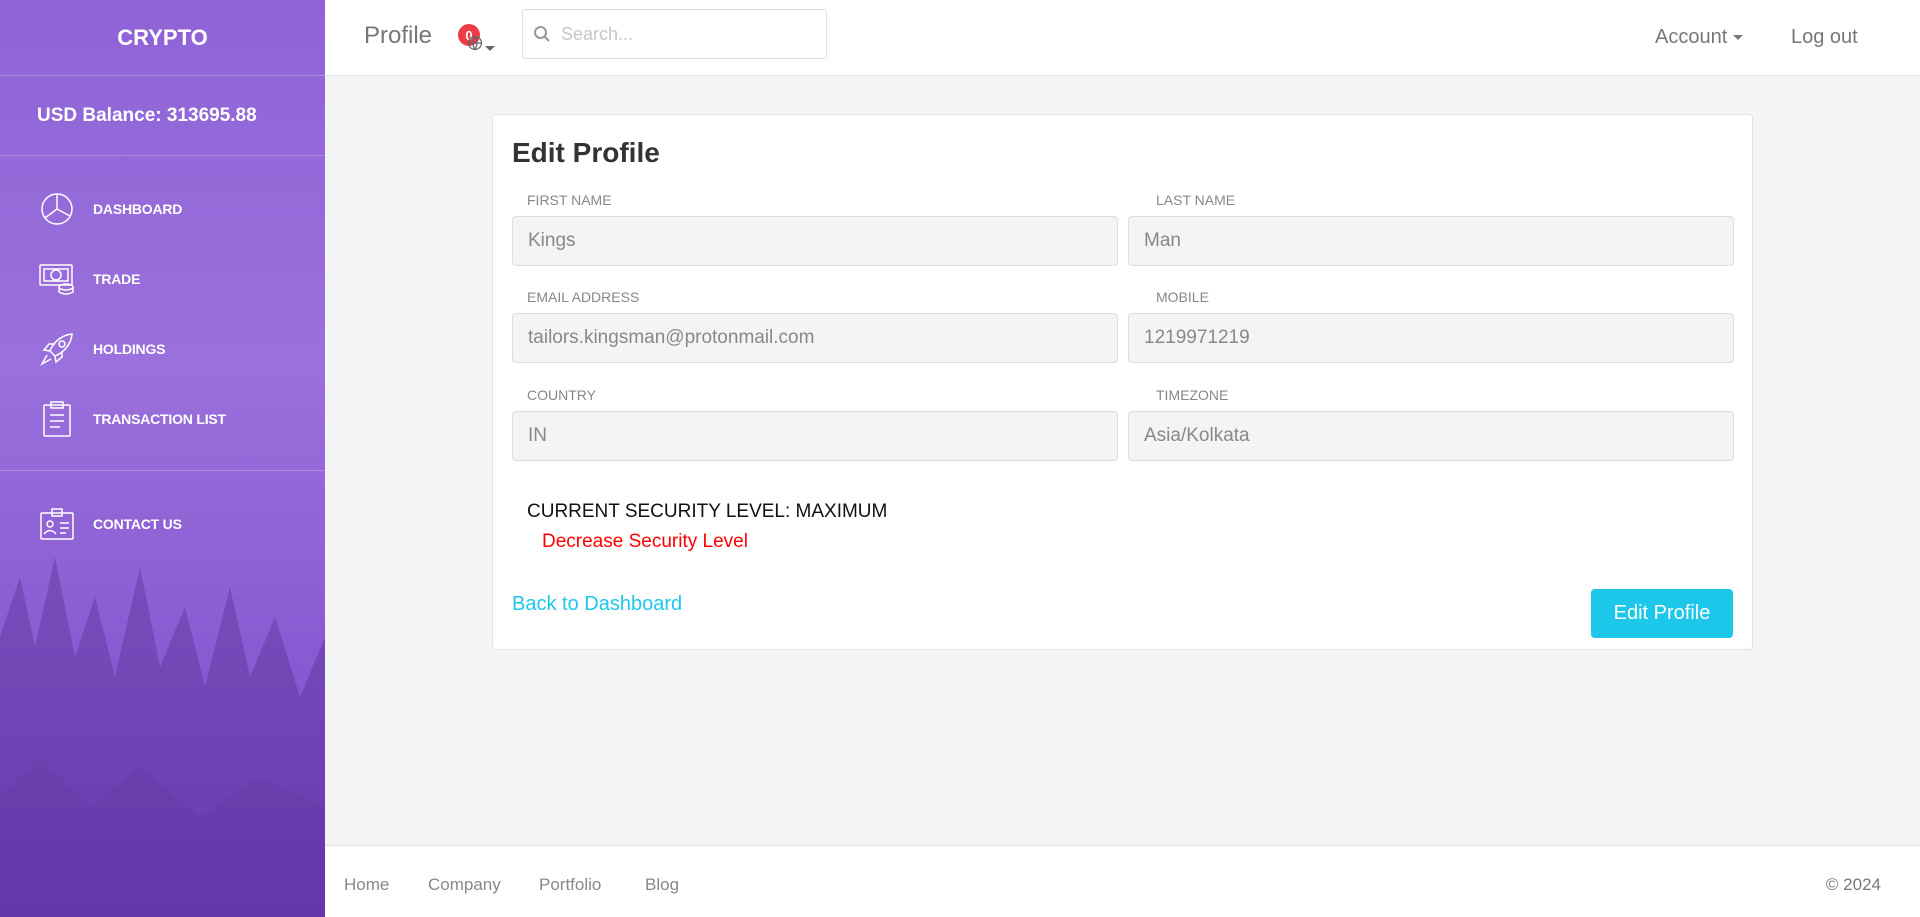 The height and width of the screenshot is (917, 1920). Describe the element at coordinates (1196, 200) in the screenshot. I see `last-name-label: Last Name` at that location.